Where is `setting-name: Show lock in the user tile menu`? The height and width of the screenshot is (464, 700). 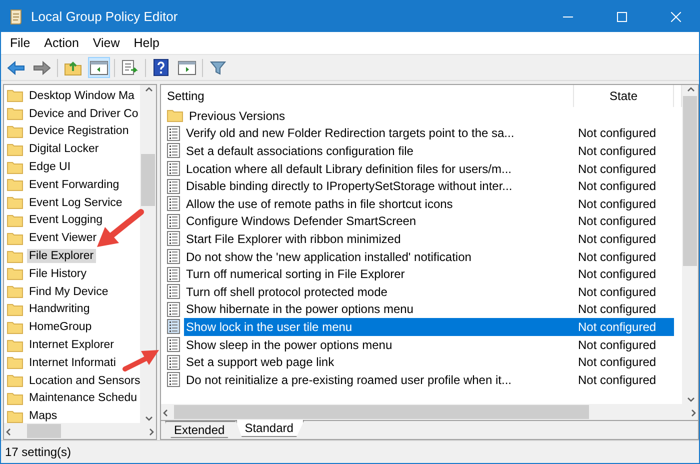 setting-name: Show lock in the user tile menu is located at coordinates (269, 327).